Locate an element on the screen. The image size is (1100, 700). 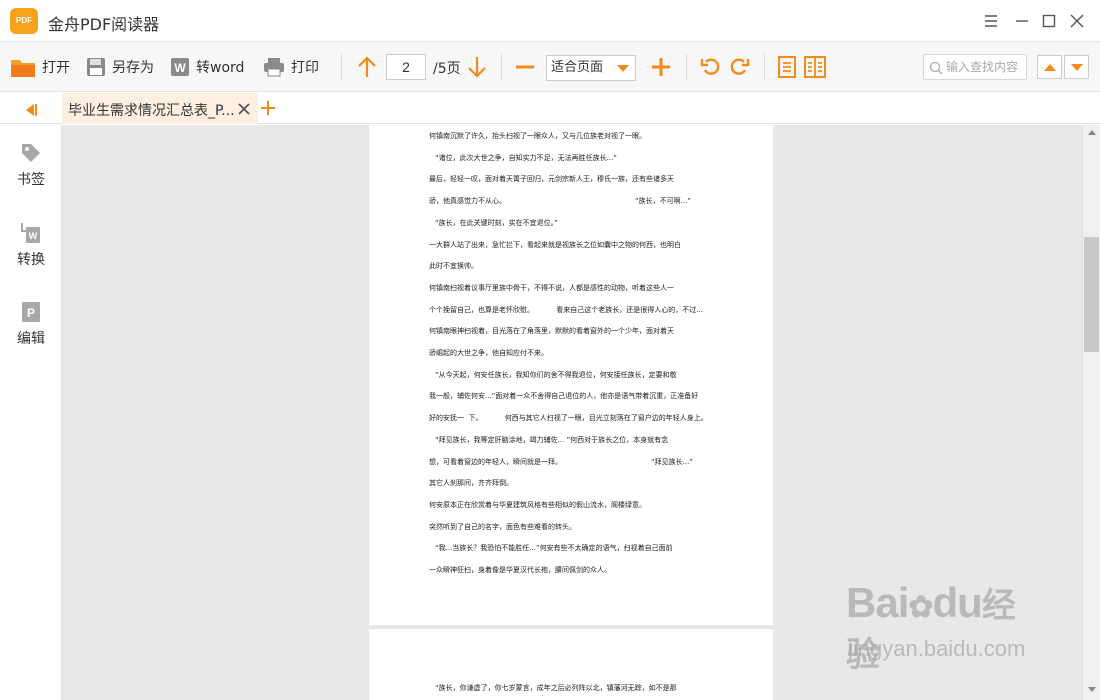
caret-down-icon is located at coordinates (623, 68).